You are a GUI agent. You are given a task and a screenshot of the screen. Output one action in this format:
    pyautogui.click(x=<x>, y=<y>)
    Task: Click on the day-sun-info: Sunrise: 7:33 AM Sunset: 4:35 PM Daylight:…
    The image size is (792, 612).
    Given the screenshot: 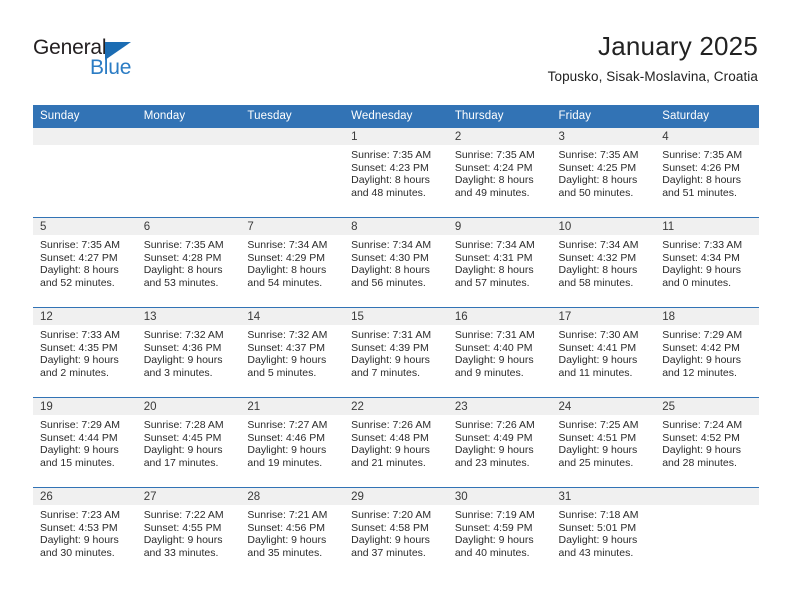 What is the action you would take?
    pyautogui.click(x=85, y=352)
    